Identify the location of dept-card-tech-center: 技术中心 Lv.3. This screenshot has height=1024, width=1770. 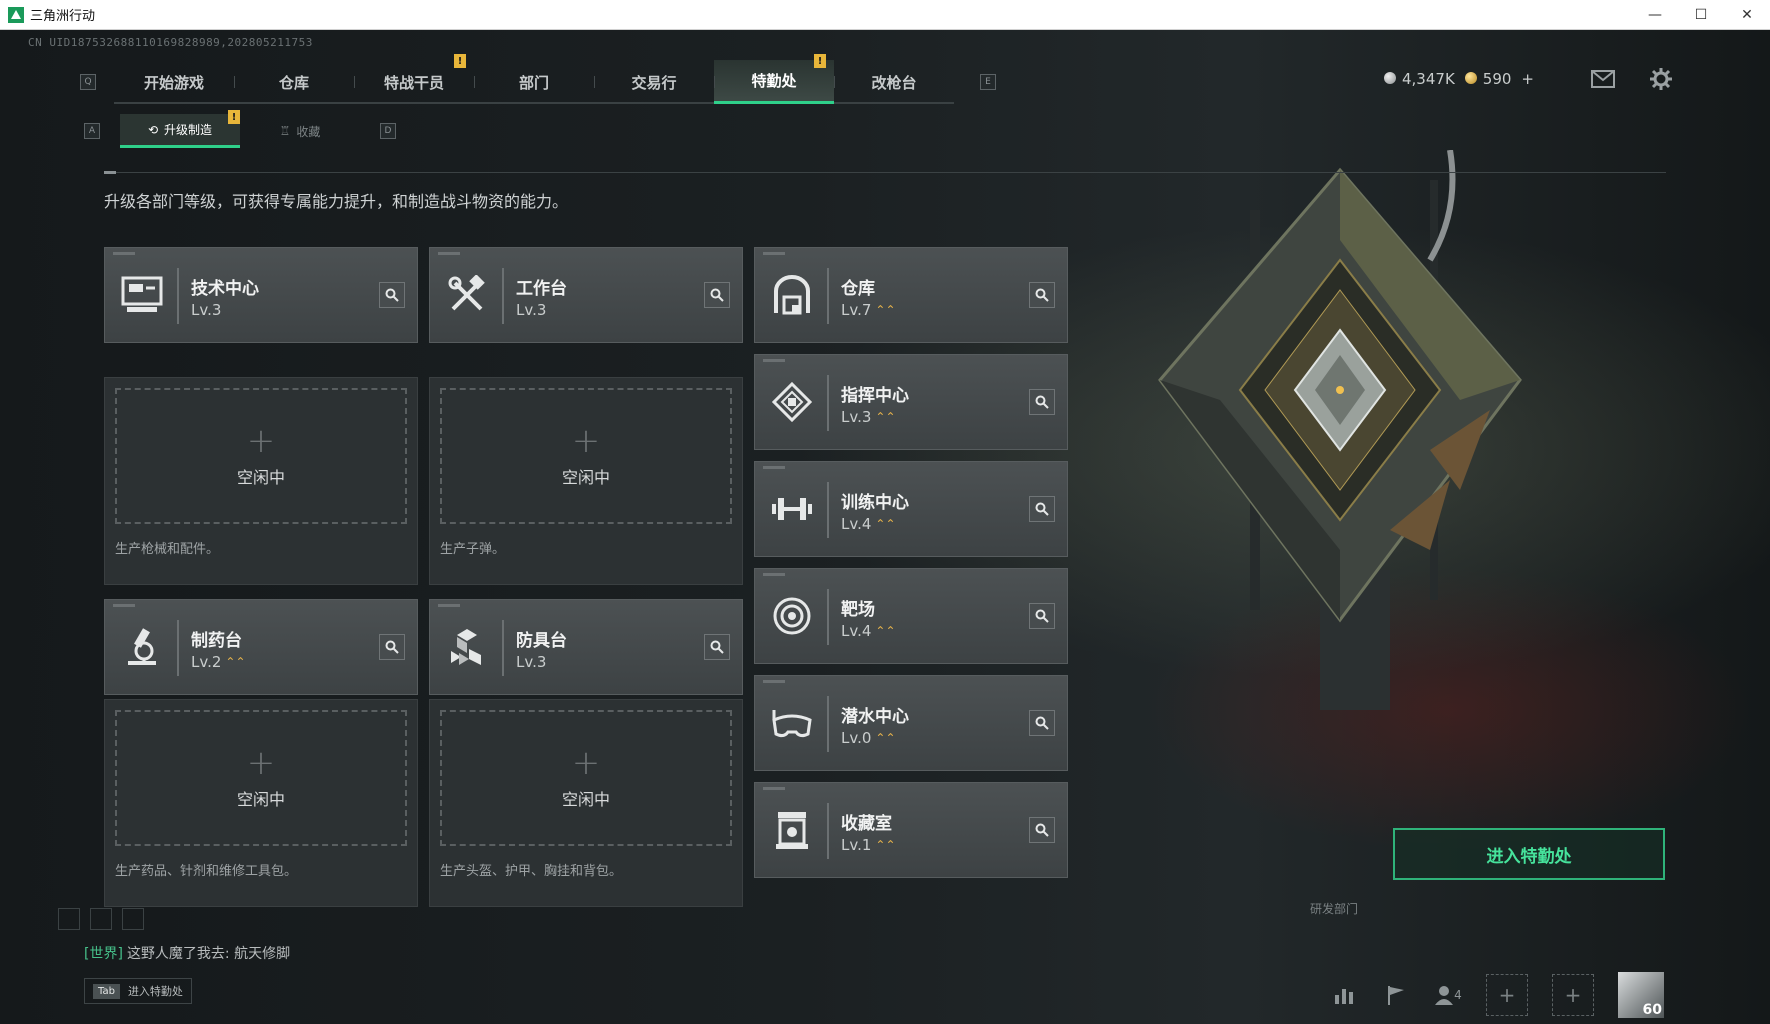
(261, 295).